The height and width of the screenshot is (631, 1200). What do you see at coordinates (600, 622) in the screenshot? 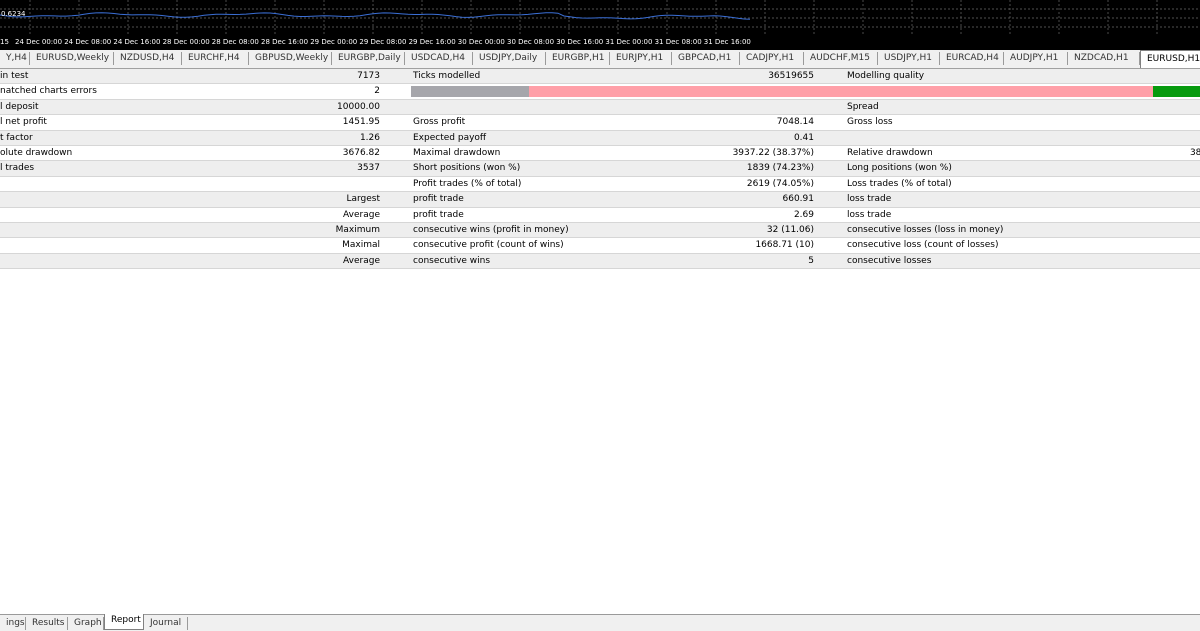
I see `tester-tab-bar: ings Results Graph Report Journal` at bounding box center [600, 622].